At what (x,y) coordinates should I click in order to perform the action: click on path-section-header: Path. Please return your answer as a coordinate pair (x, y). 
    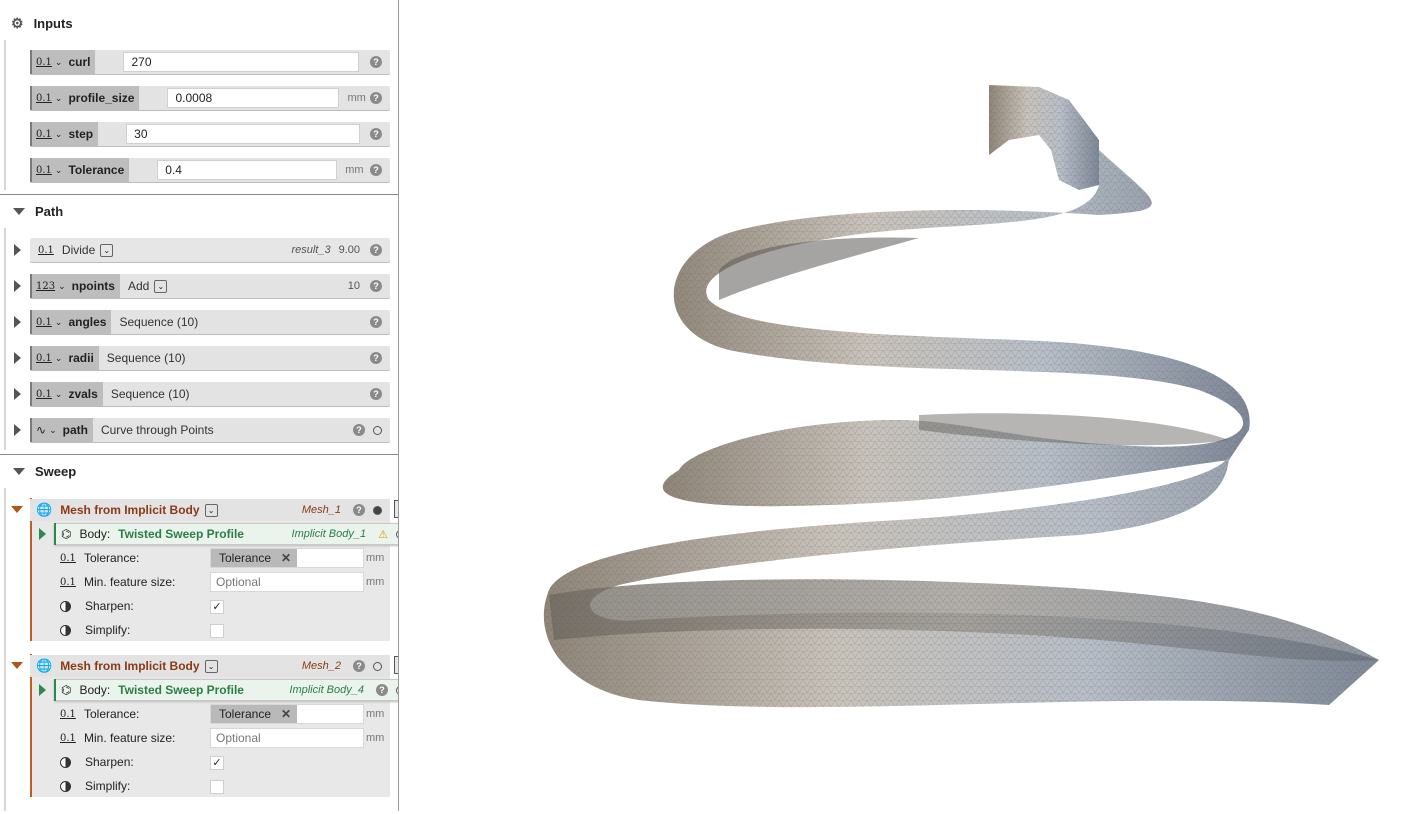
    Looking at the image, I should click on (199, 211).